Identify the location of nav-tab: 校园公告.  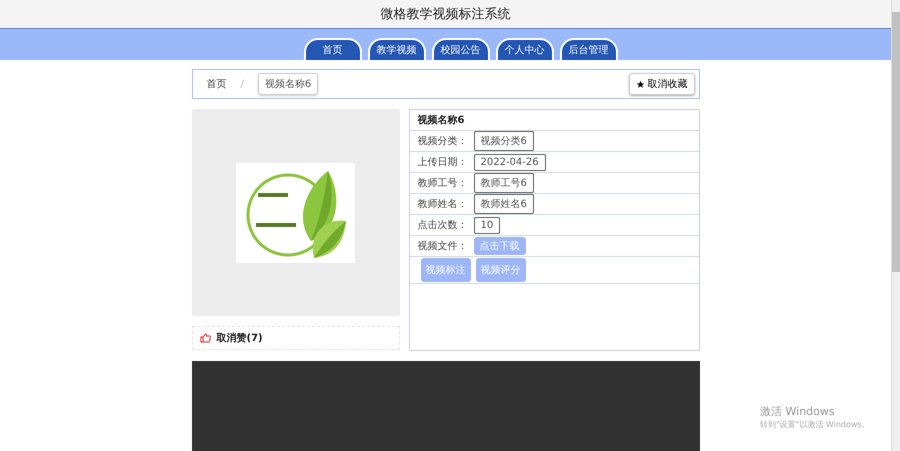
(461, 49).